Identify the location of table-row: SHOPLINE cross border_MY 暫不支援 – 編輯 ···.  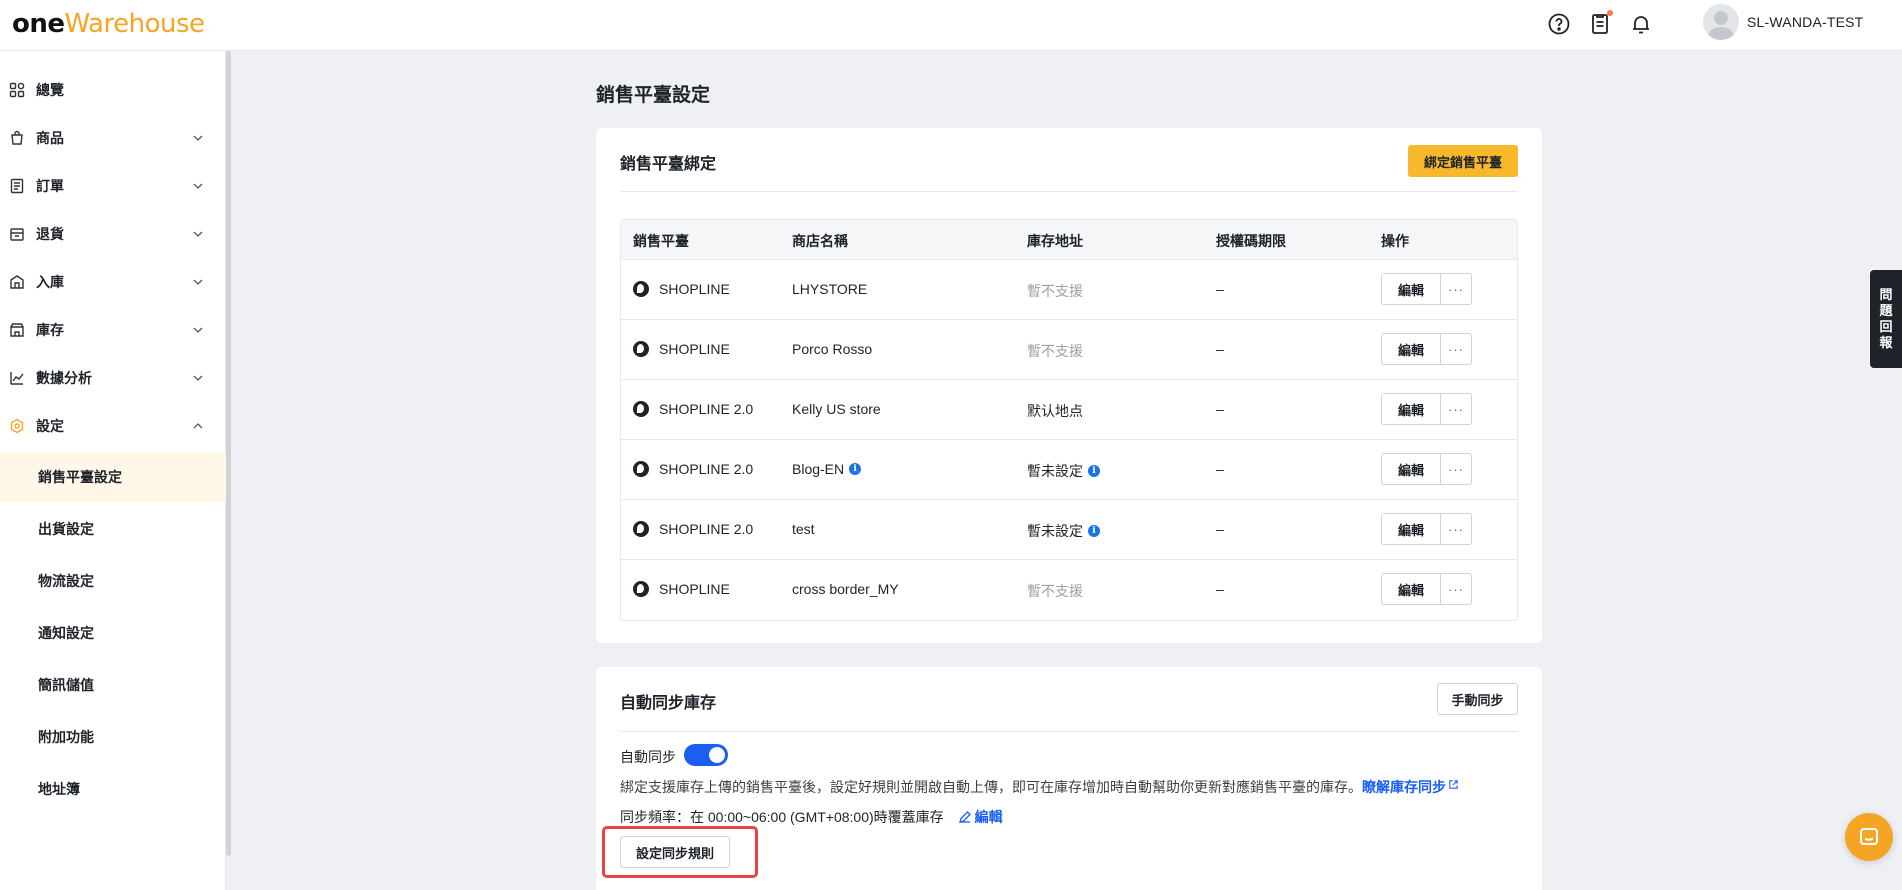
(1069, 590).